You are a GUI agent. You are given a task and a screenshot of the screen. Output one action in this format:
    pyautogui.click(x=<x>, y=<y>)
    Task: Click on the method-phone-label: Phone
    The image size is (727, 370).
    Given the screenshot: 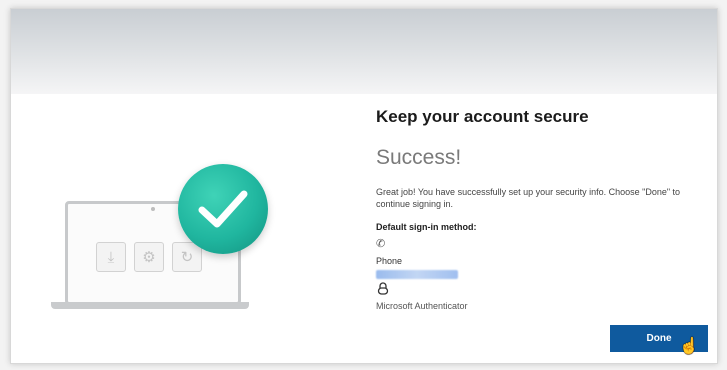 What is the action you would take?
    pyautogui.click(x=389, y=261)
    